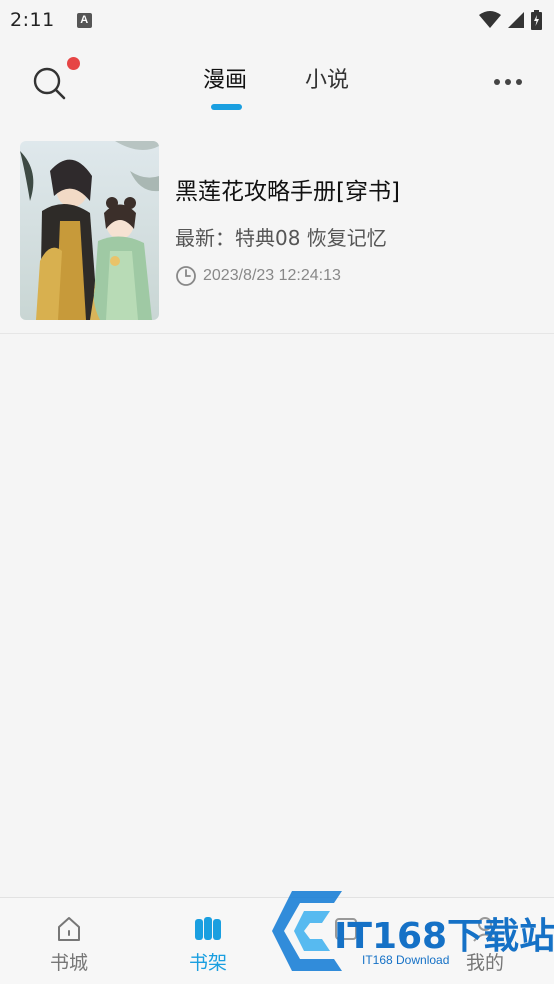 Image resolution: width=554 pixels, height=984 pixels. Describe the element at coordinates (84, 20) in the screenshot. I see `notification-a-icon: A` at that location.